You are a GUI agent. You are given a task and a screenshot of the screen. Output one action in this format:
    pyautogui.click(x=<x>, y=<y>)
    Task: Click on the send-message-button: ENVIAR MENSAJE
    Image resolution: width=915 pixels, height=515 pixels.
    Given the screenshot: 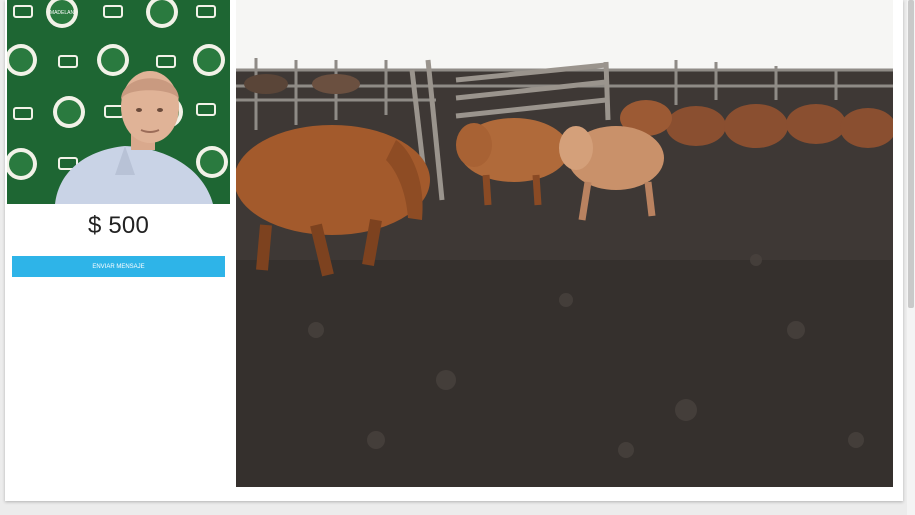 What is the action you would take?
    pyautogui.click(x=118, y=266)
    